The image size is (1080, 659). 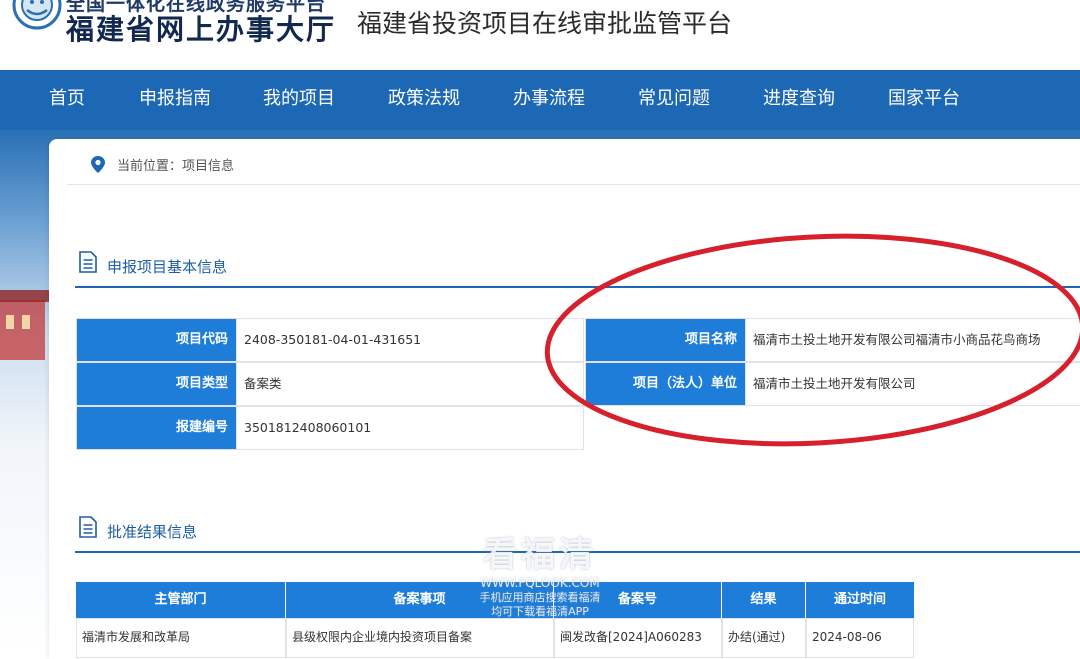 What do you see at coordinates (665, 340) in the screenshot?
I see `label-project-name: 项目名称` at bounding box center [665, 340].